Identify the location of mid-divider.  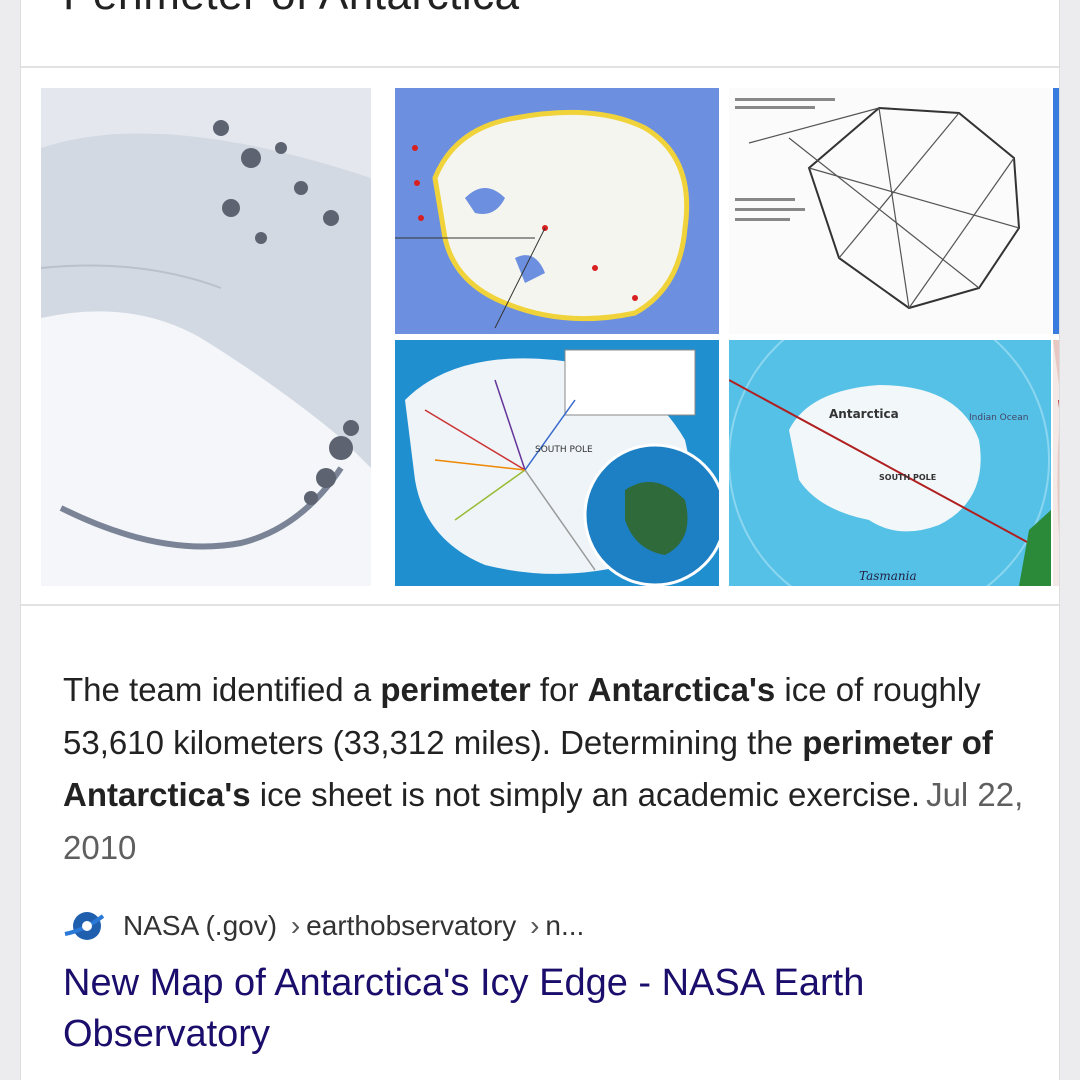
(540, 605).